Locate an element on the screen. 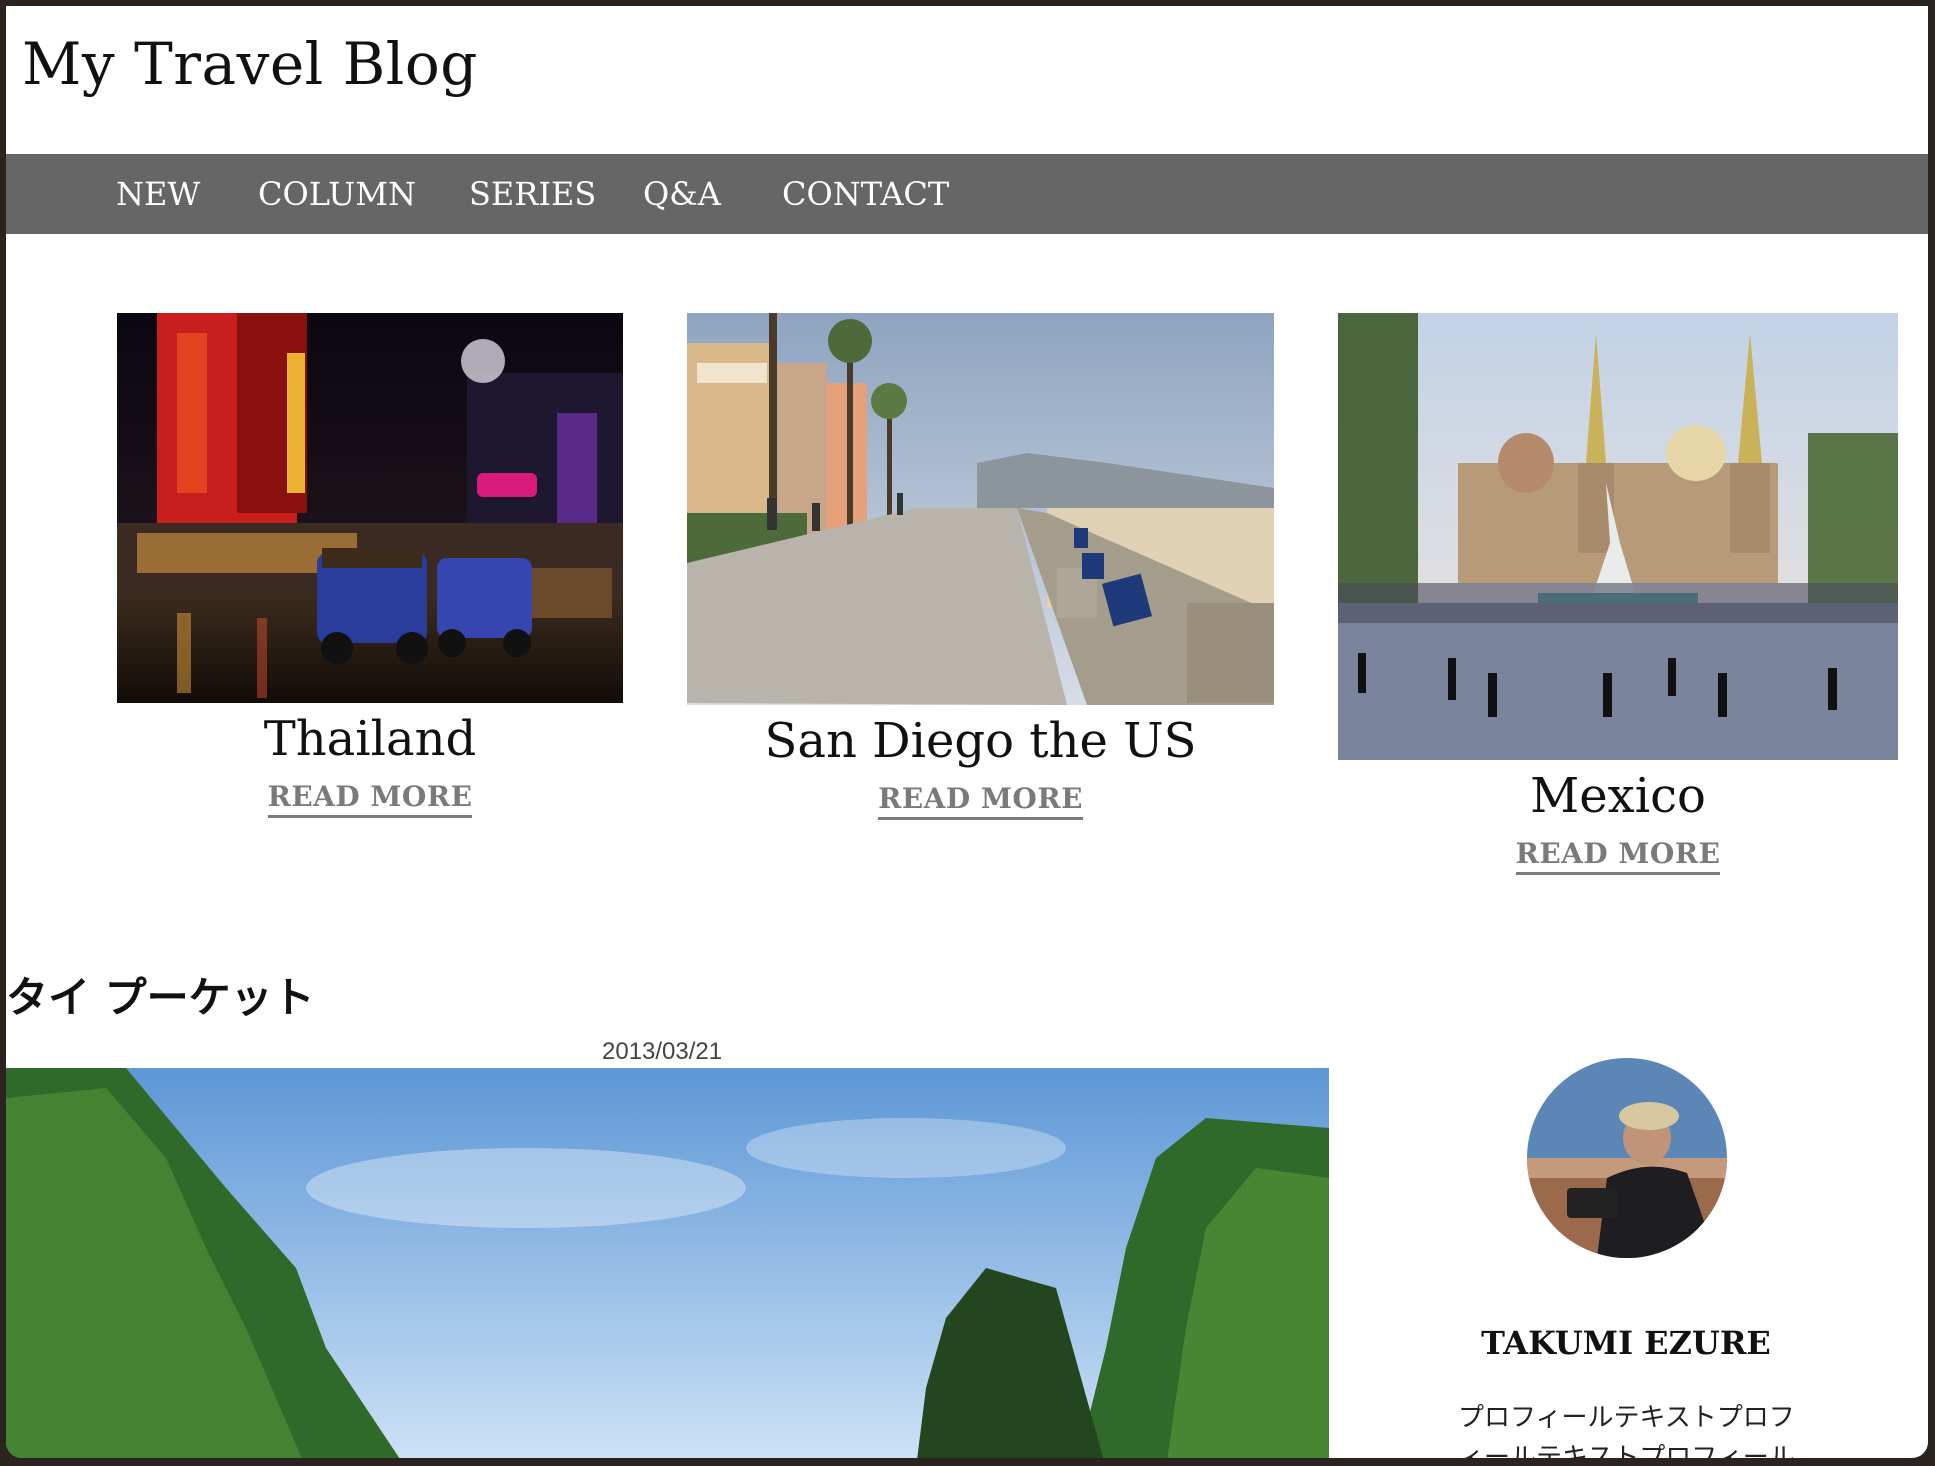  mexico-photo is located at coordinates (1618, 536).